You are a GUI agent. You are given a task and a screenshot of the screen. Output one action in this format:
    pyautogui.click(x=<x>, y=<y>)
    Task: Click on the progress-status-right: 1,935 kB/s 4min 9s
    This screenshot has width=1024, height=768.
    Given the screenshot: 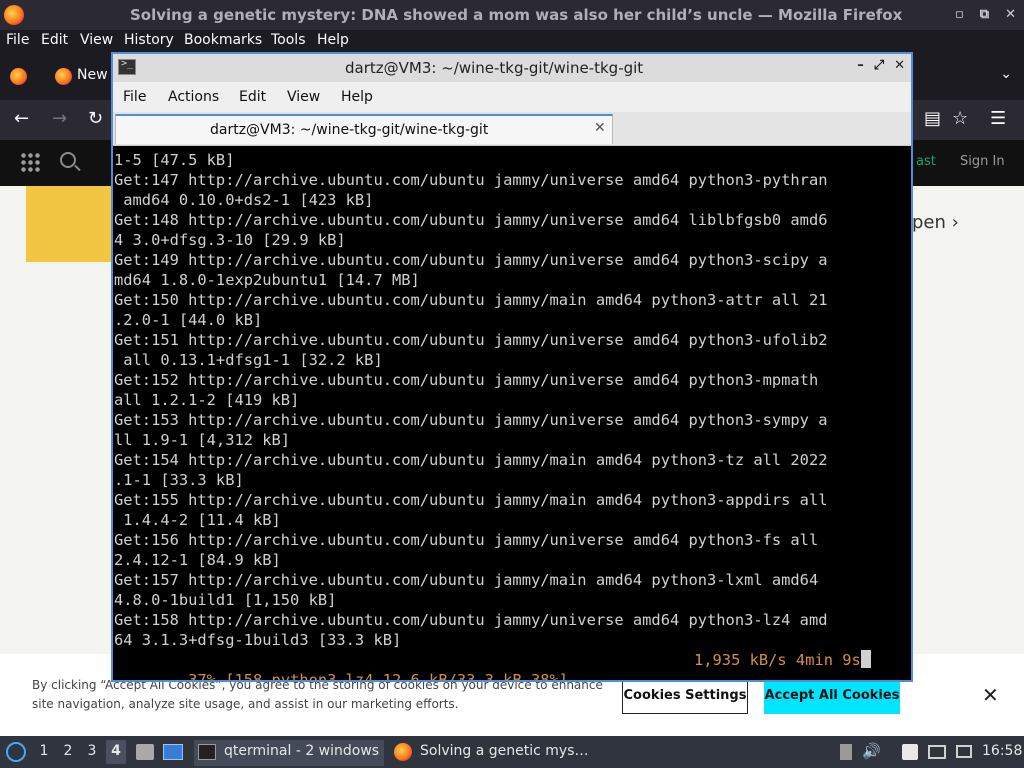 What is the action you would take?
    pyautogui.click(x=782, y=660)
    